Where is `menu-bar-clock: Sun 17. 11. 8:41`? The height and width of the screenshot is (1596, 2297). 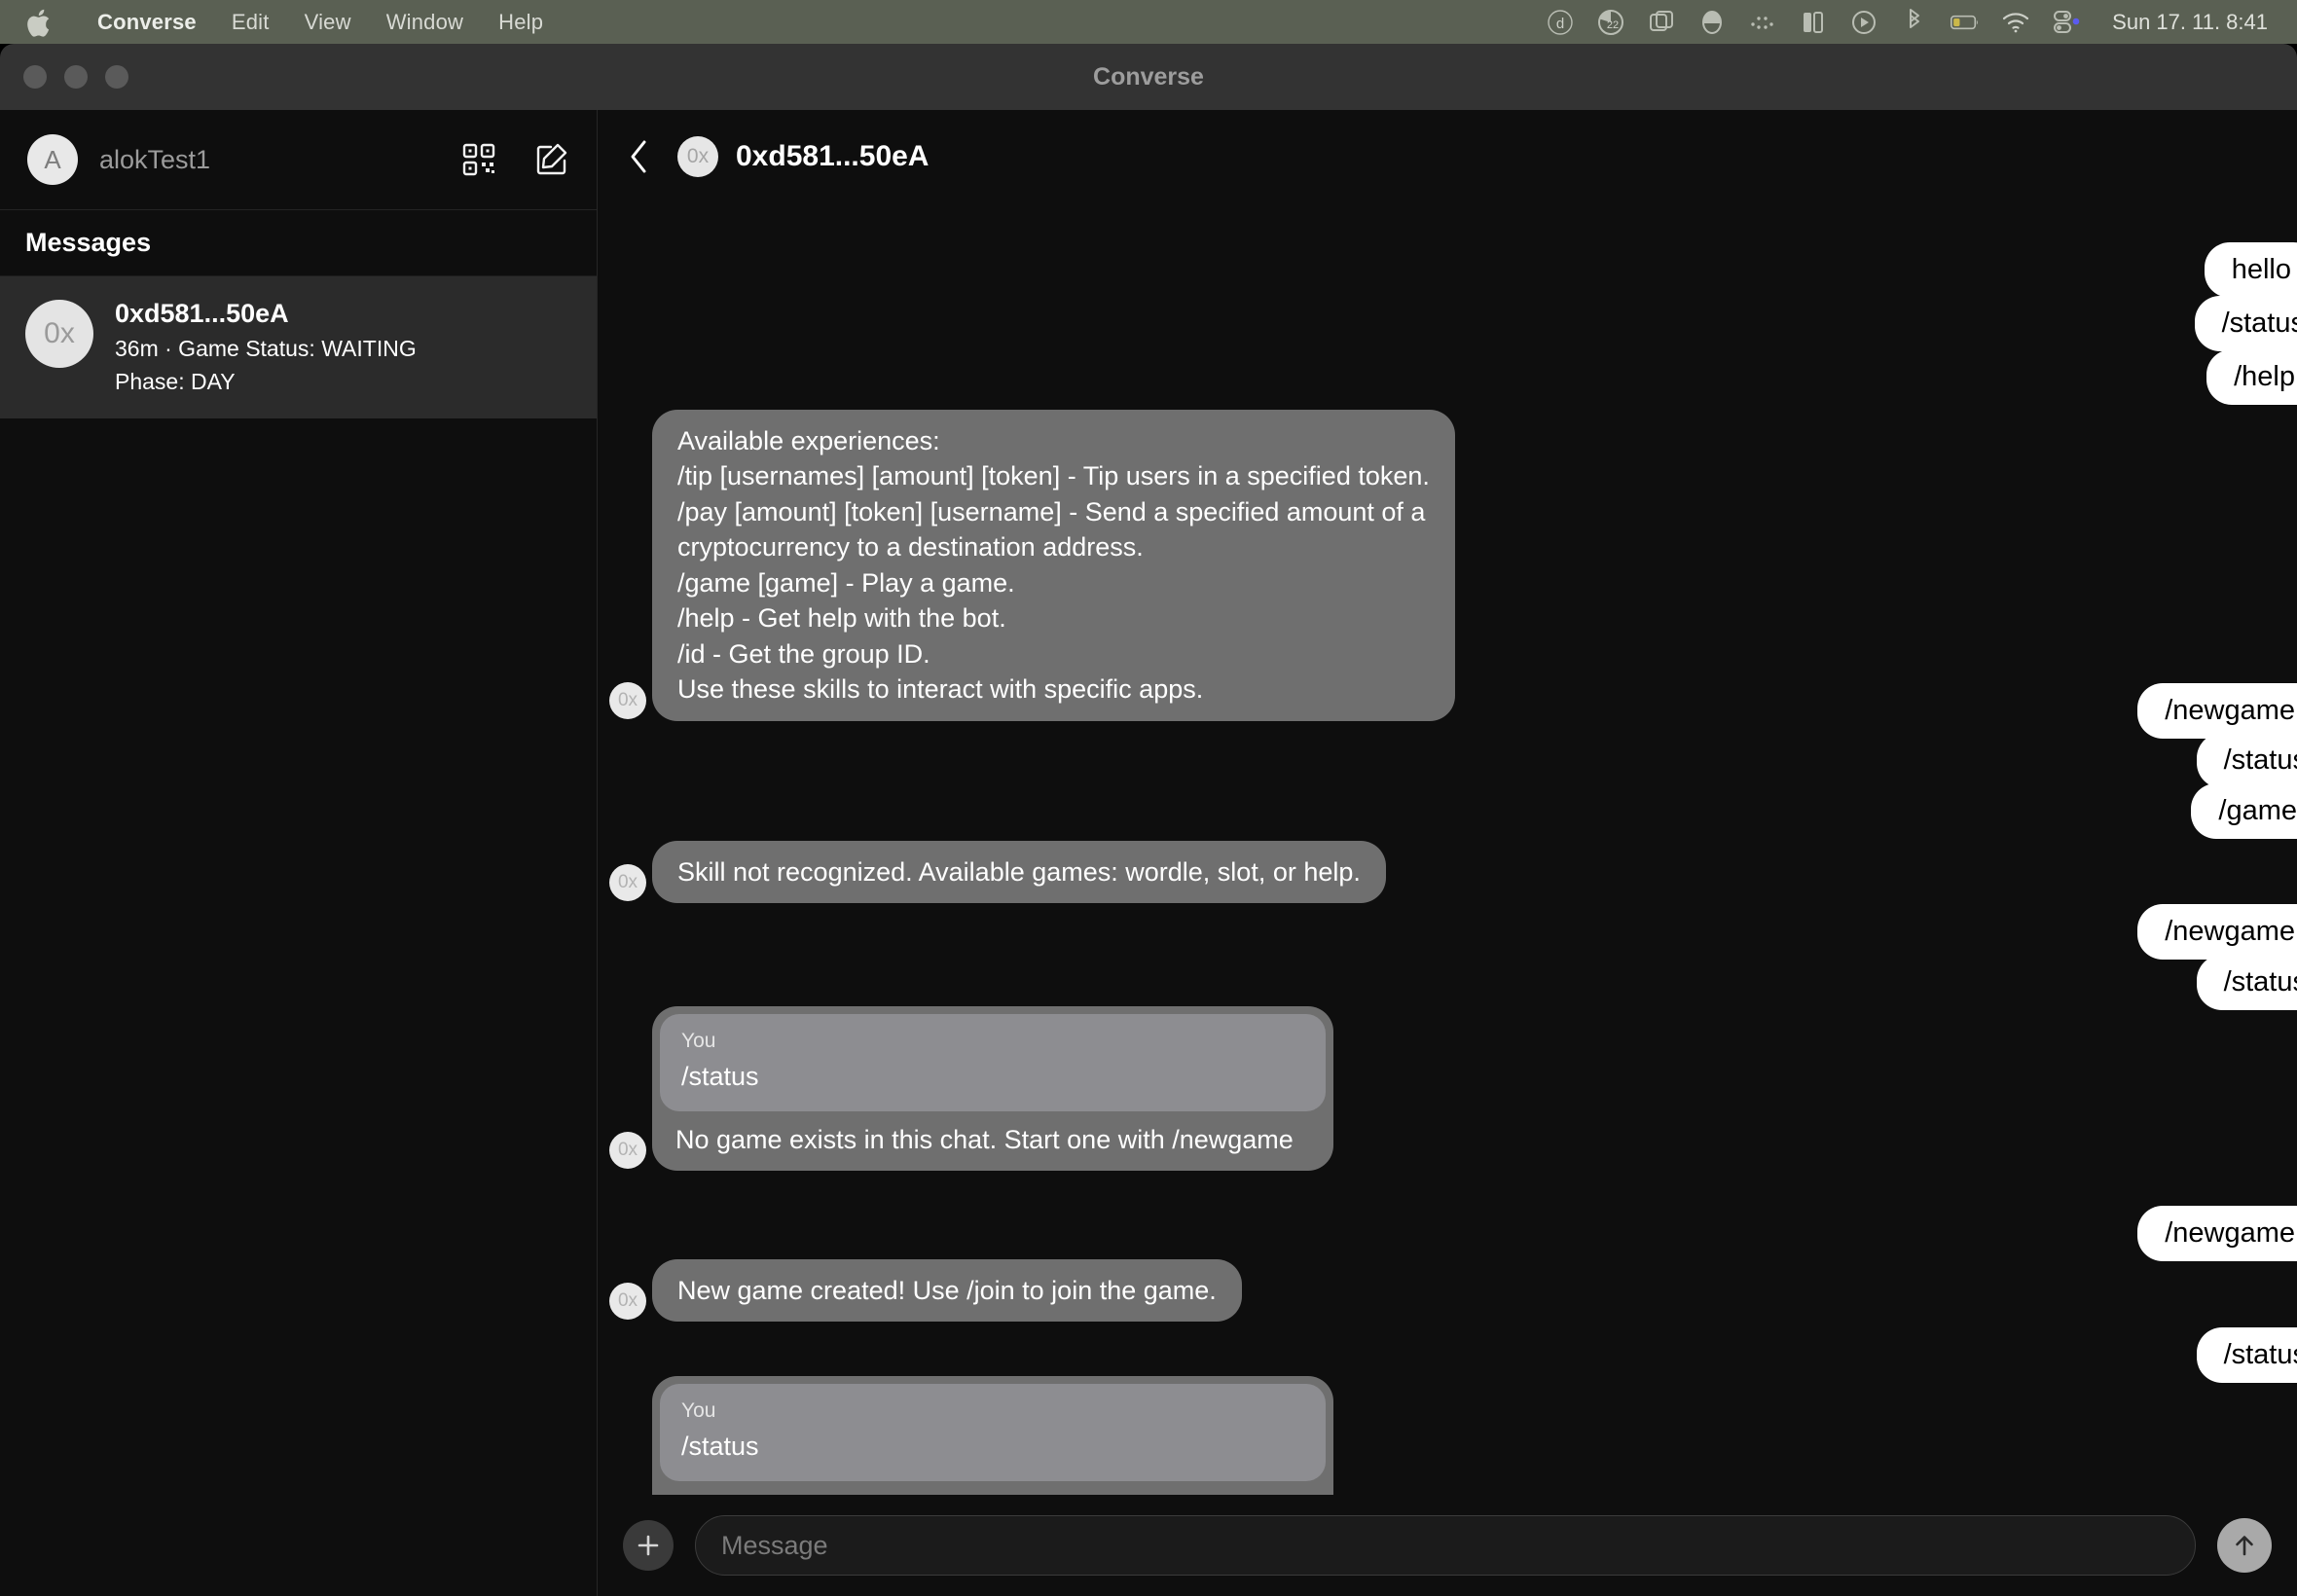 menu-bar-clock: Sun 17. 11. 8:41 is located at coordinates (2190, 22).